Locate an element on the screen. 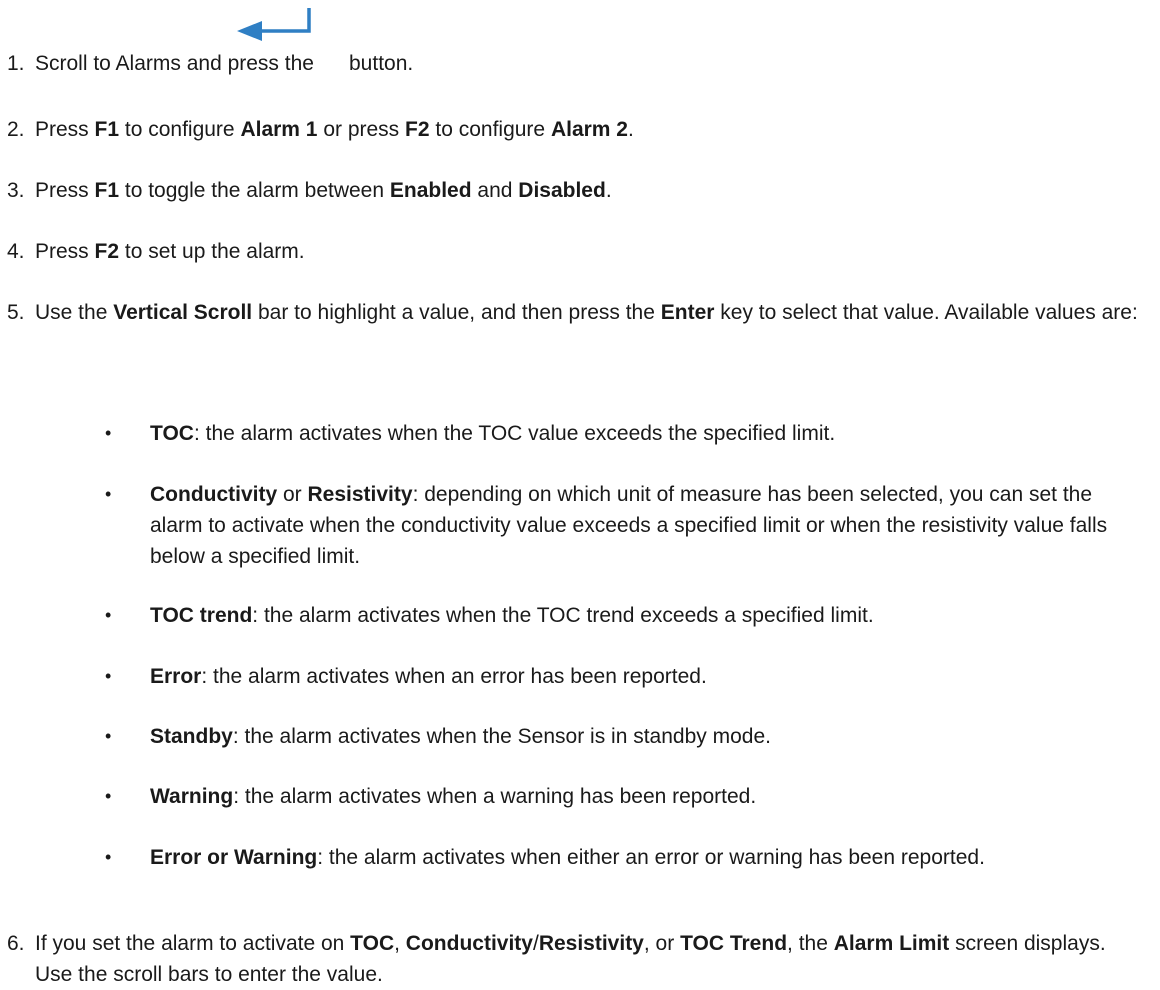 The height and width of the screenshot is (990, 1160). step-text: Scroll to Alarms and press the is located at coordinates (174, 63).